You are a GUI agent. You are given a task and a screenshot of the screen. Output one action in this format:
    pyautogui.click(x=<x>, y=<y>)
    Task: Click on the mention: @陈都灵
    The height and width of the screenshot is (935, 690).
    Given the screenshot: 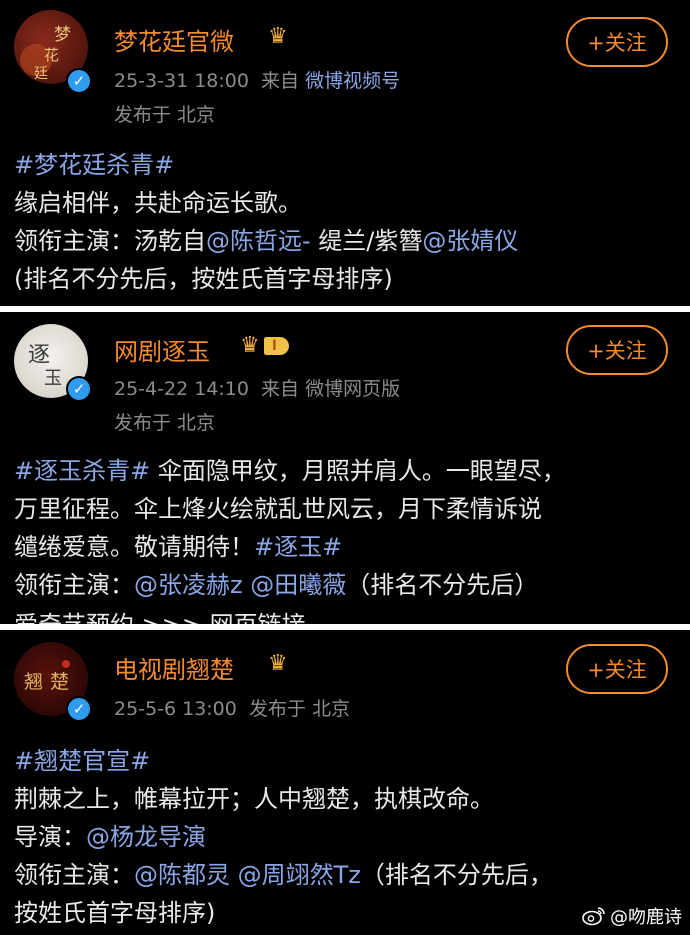 What is the action you would take?
    pyautogui.click(x=182, y=875)
    